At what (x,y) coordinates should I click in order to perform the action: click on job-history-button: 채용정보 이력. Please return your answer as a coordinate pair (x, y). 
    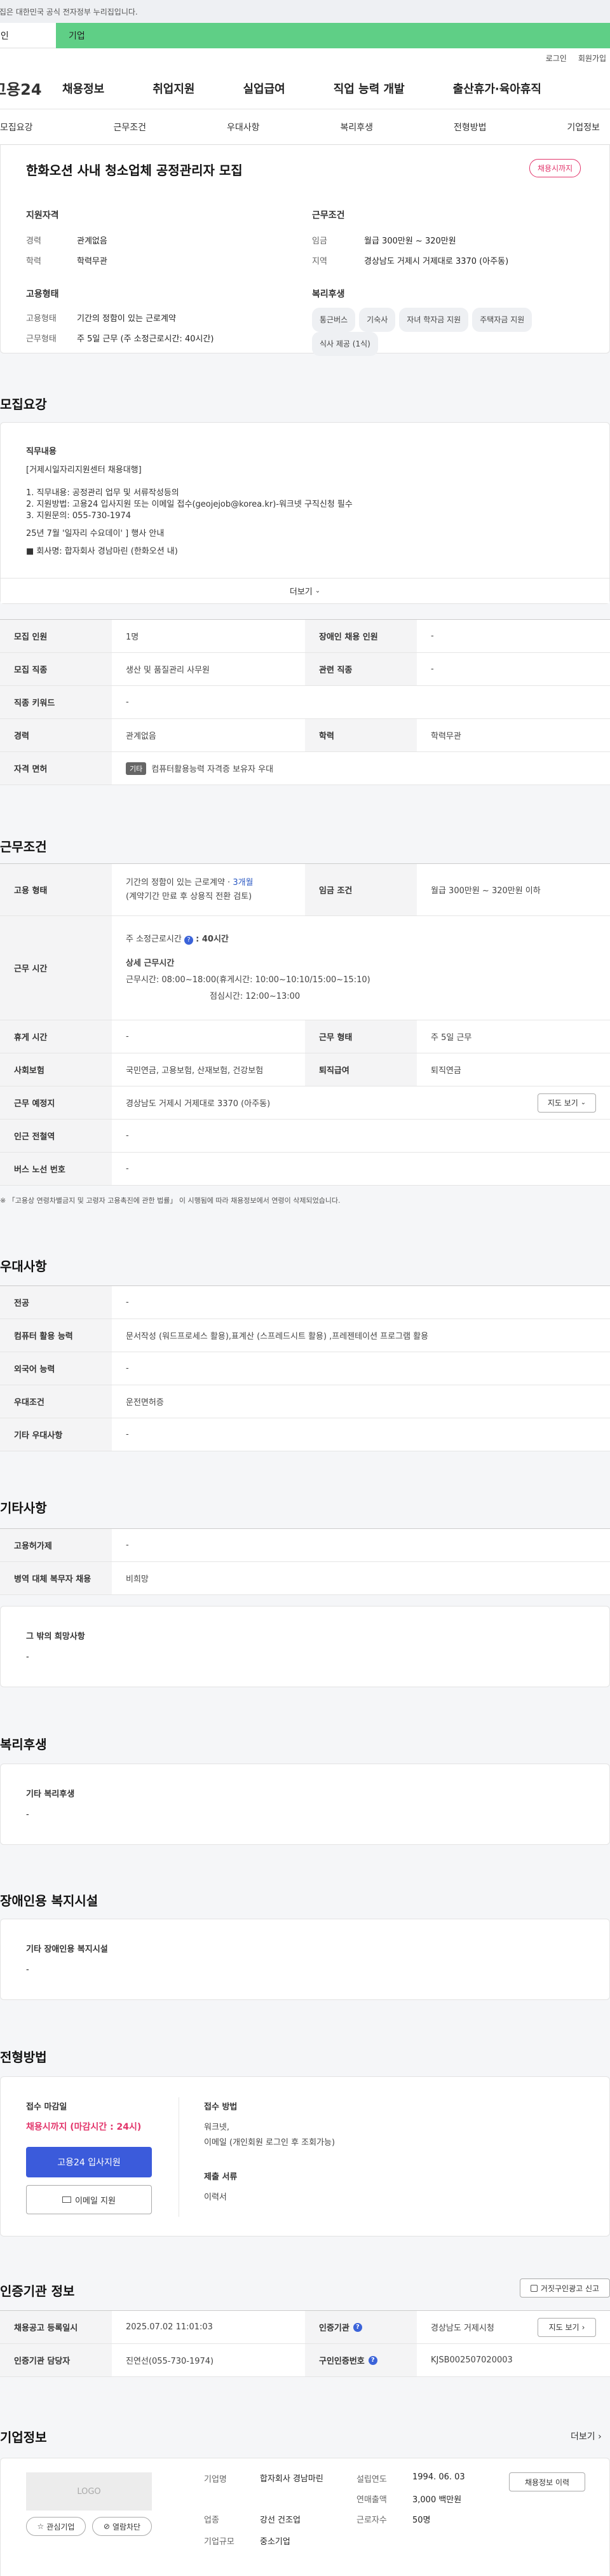
    Looking at the image, I should click on (547, 2481).